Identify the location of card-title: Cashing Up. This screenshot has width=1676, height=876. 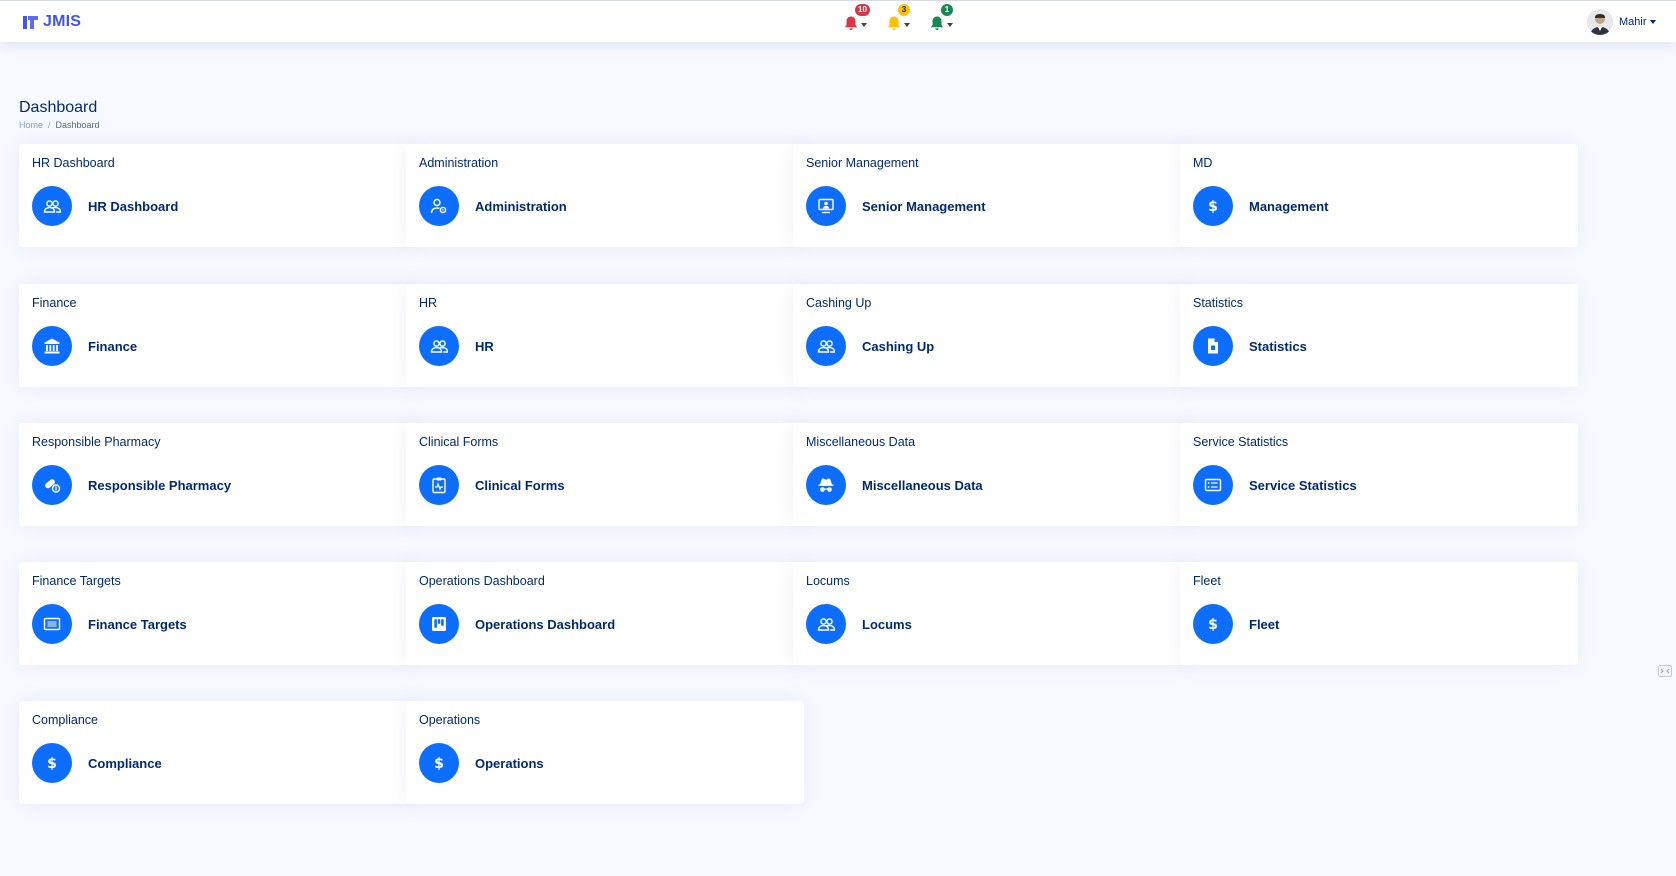
(839, 303).